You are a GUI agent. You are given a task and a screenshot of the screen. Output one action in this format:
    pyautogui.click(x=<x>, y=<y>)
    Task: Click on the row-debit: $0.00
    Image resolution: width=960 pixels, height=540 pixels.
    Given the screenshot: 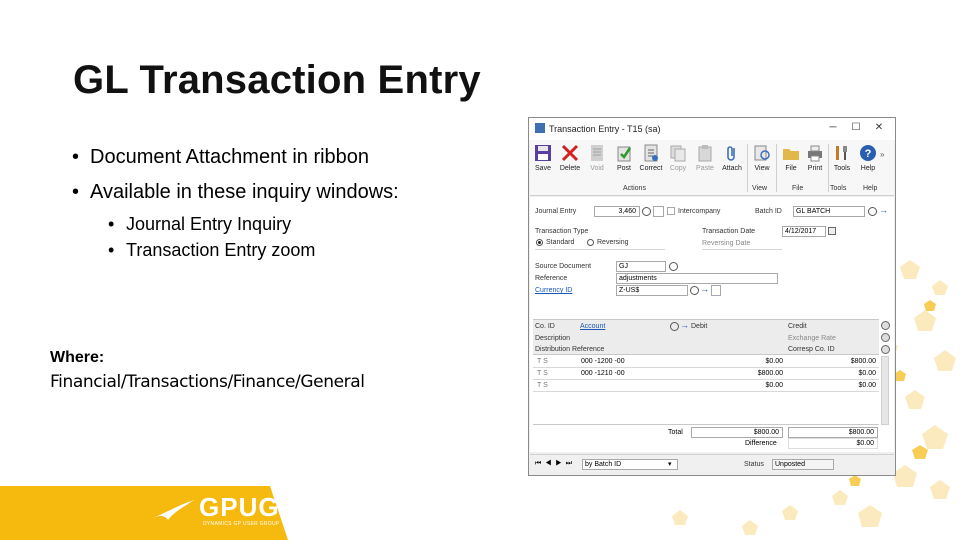 What is the action you would take?
    pyautogui.click(x=774, y=361)
    